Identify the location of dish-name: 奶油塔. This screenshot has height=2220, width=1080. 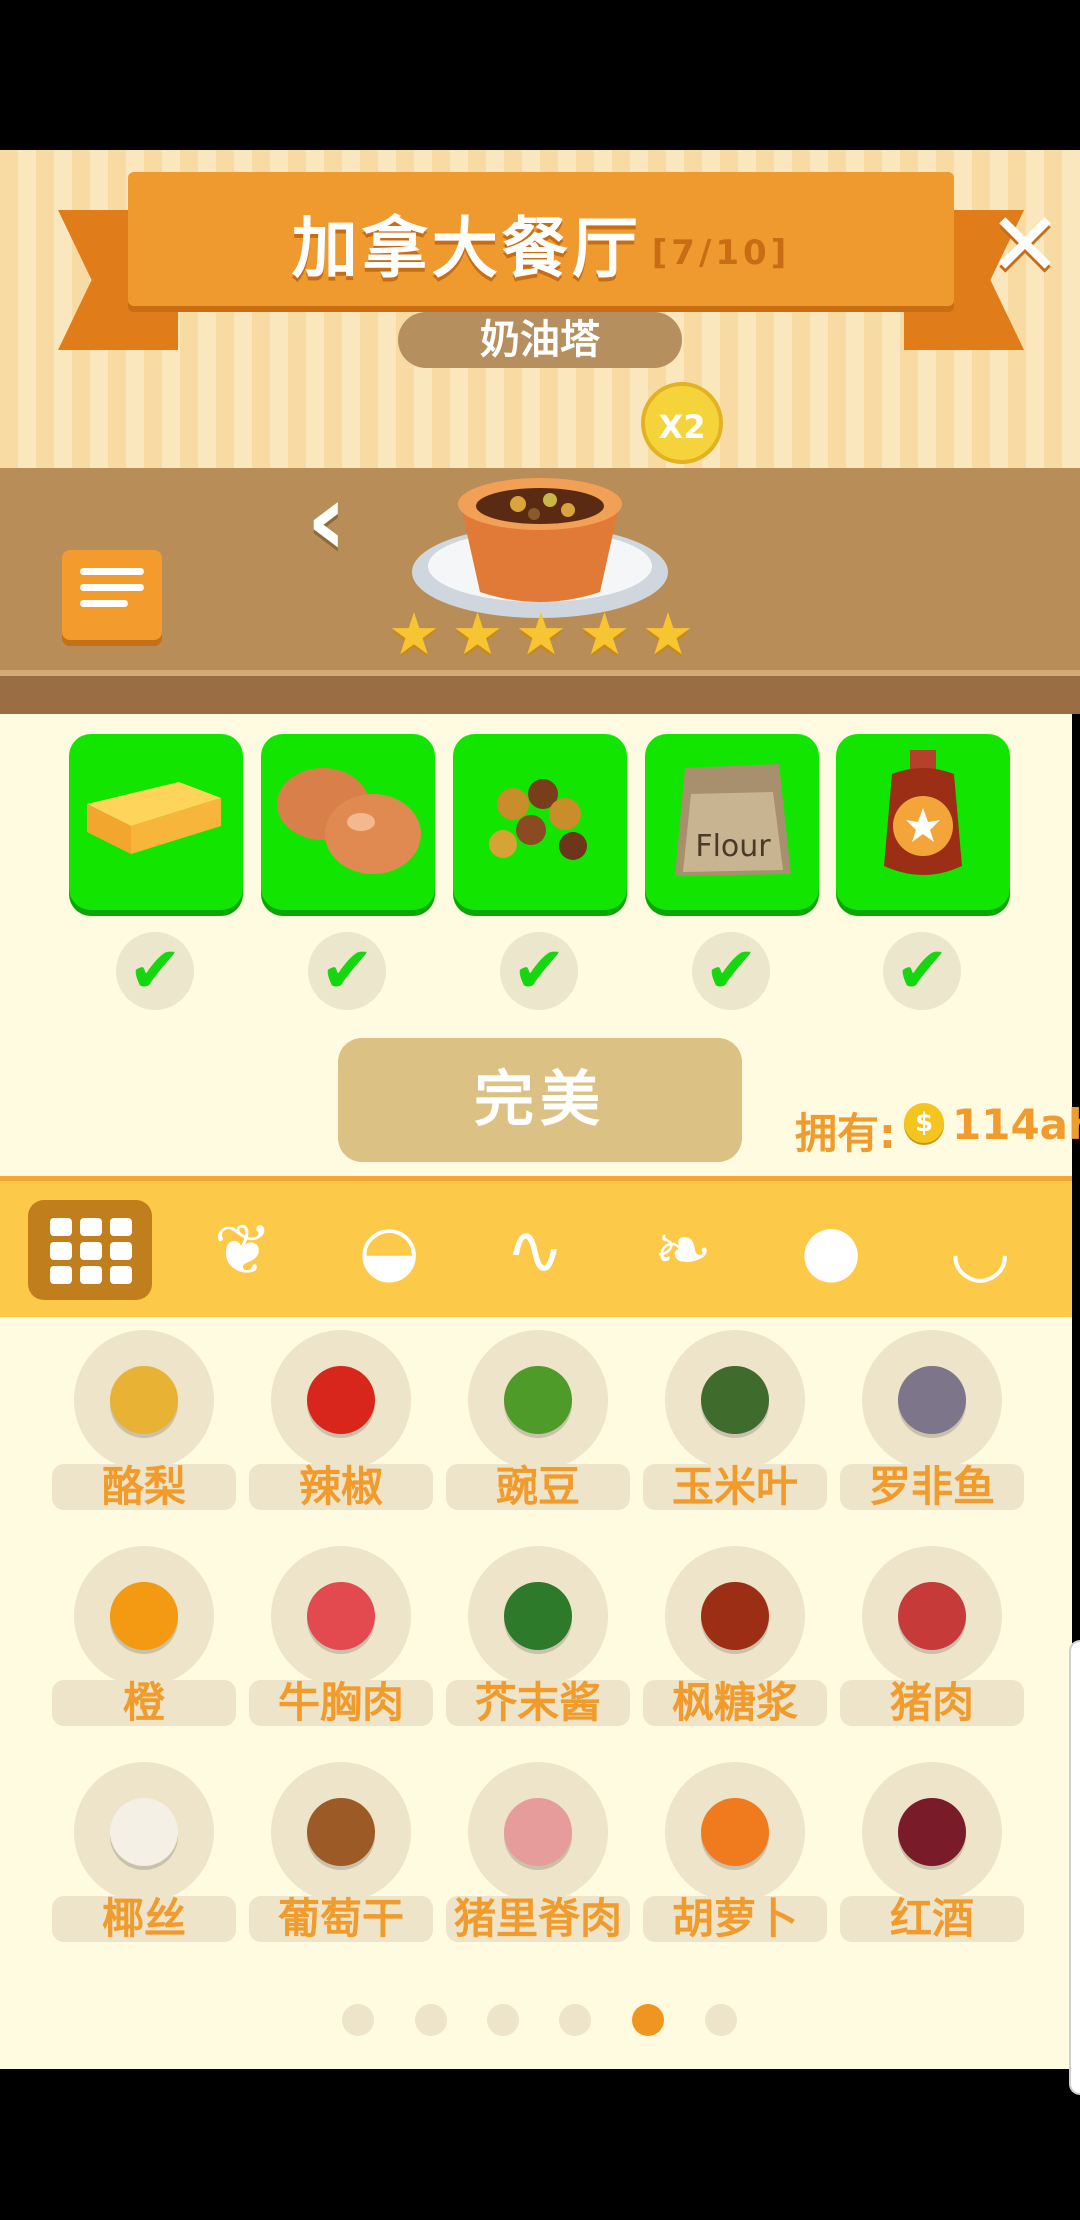
(540, 340).